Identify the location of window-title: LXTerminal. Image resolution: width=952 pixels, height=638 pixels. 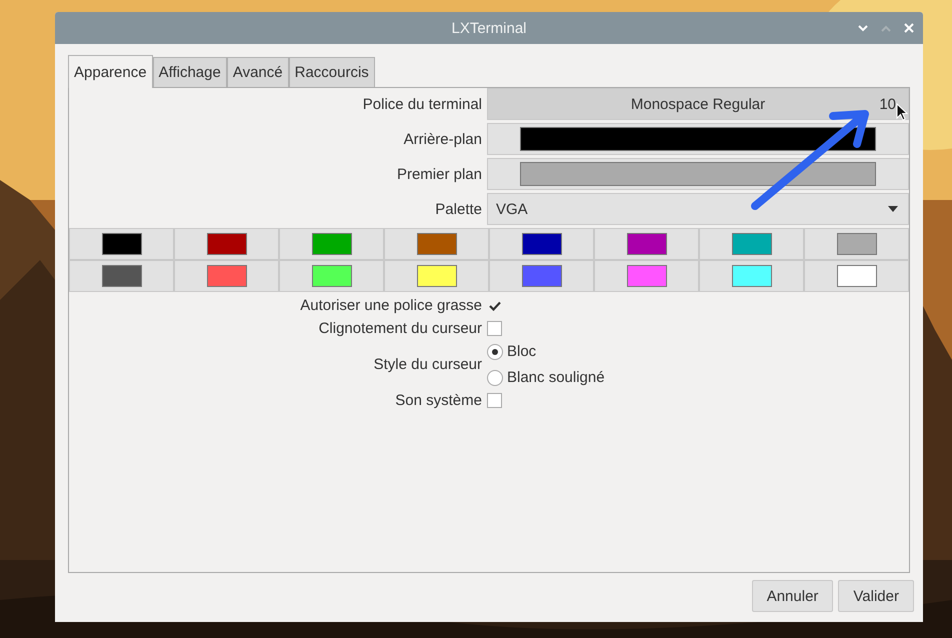
(489, 28).